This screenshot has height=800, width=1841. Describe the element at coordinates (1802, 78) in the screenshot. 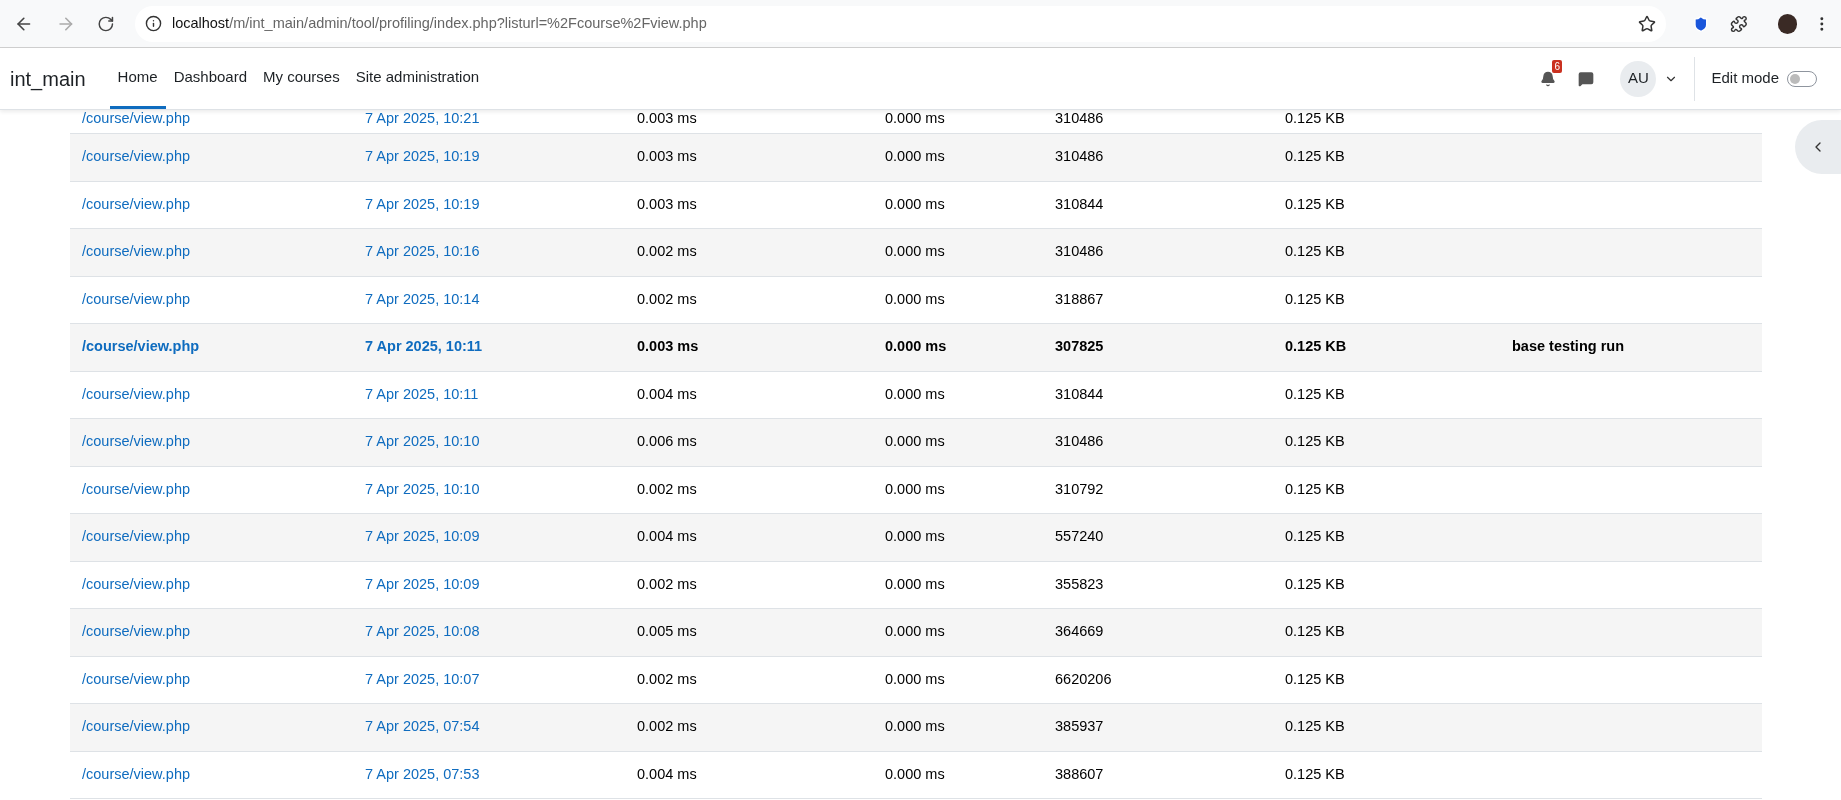

I see `edit-mode-toggle` at that location.